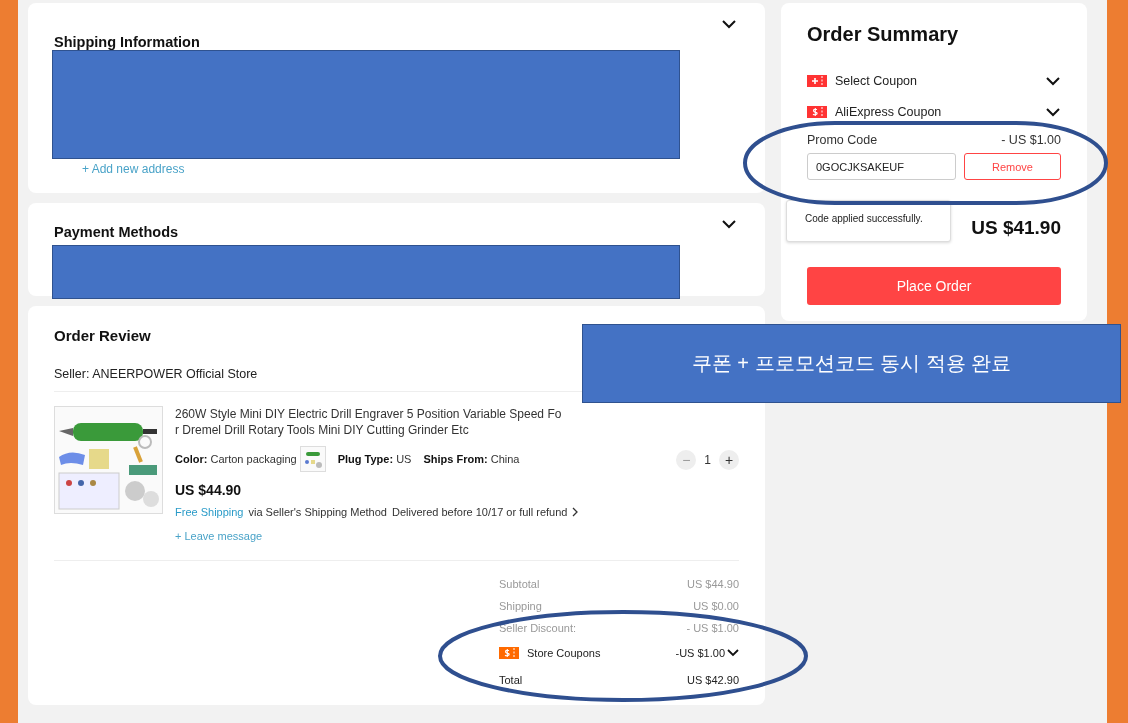  I want to click on product-title: 260W Style Mini DIY Electric Drill Engraver 5 Position Variable Speed Fo r Dremel Drill Rotary Tools Mini DIY Cutting Grinder Etc, so click(368, 422).